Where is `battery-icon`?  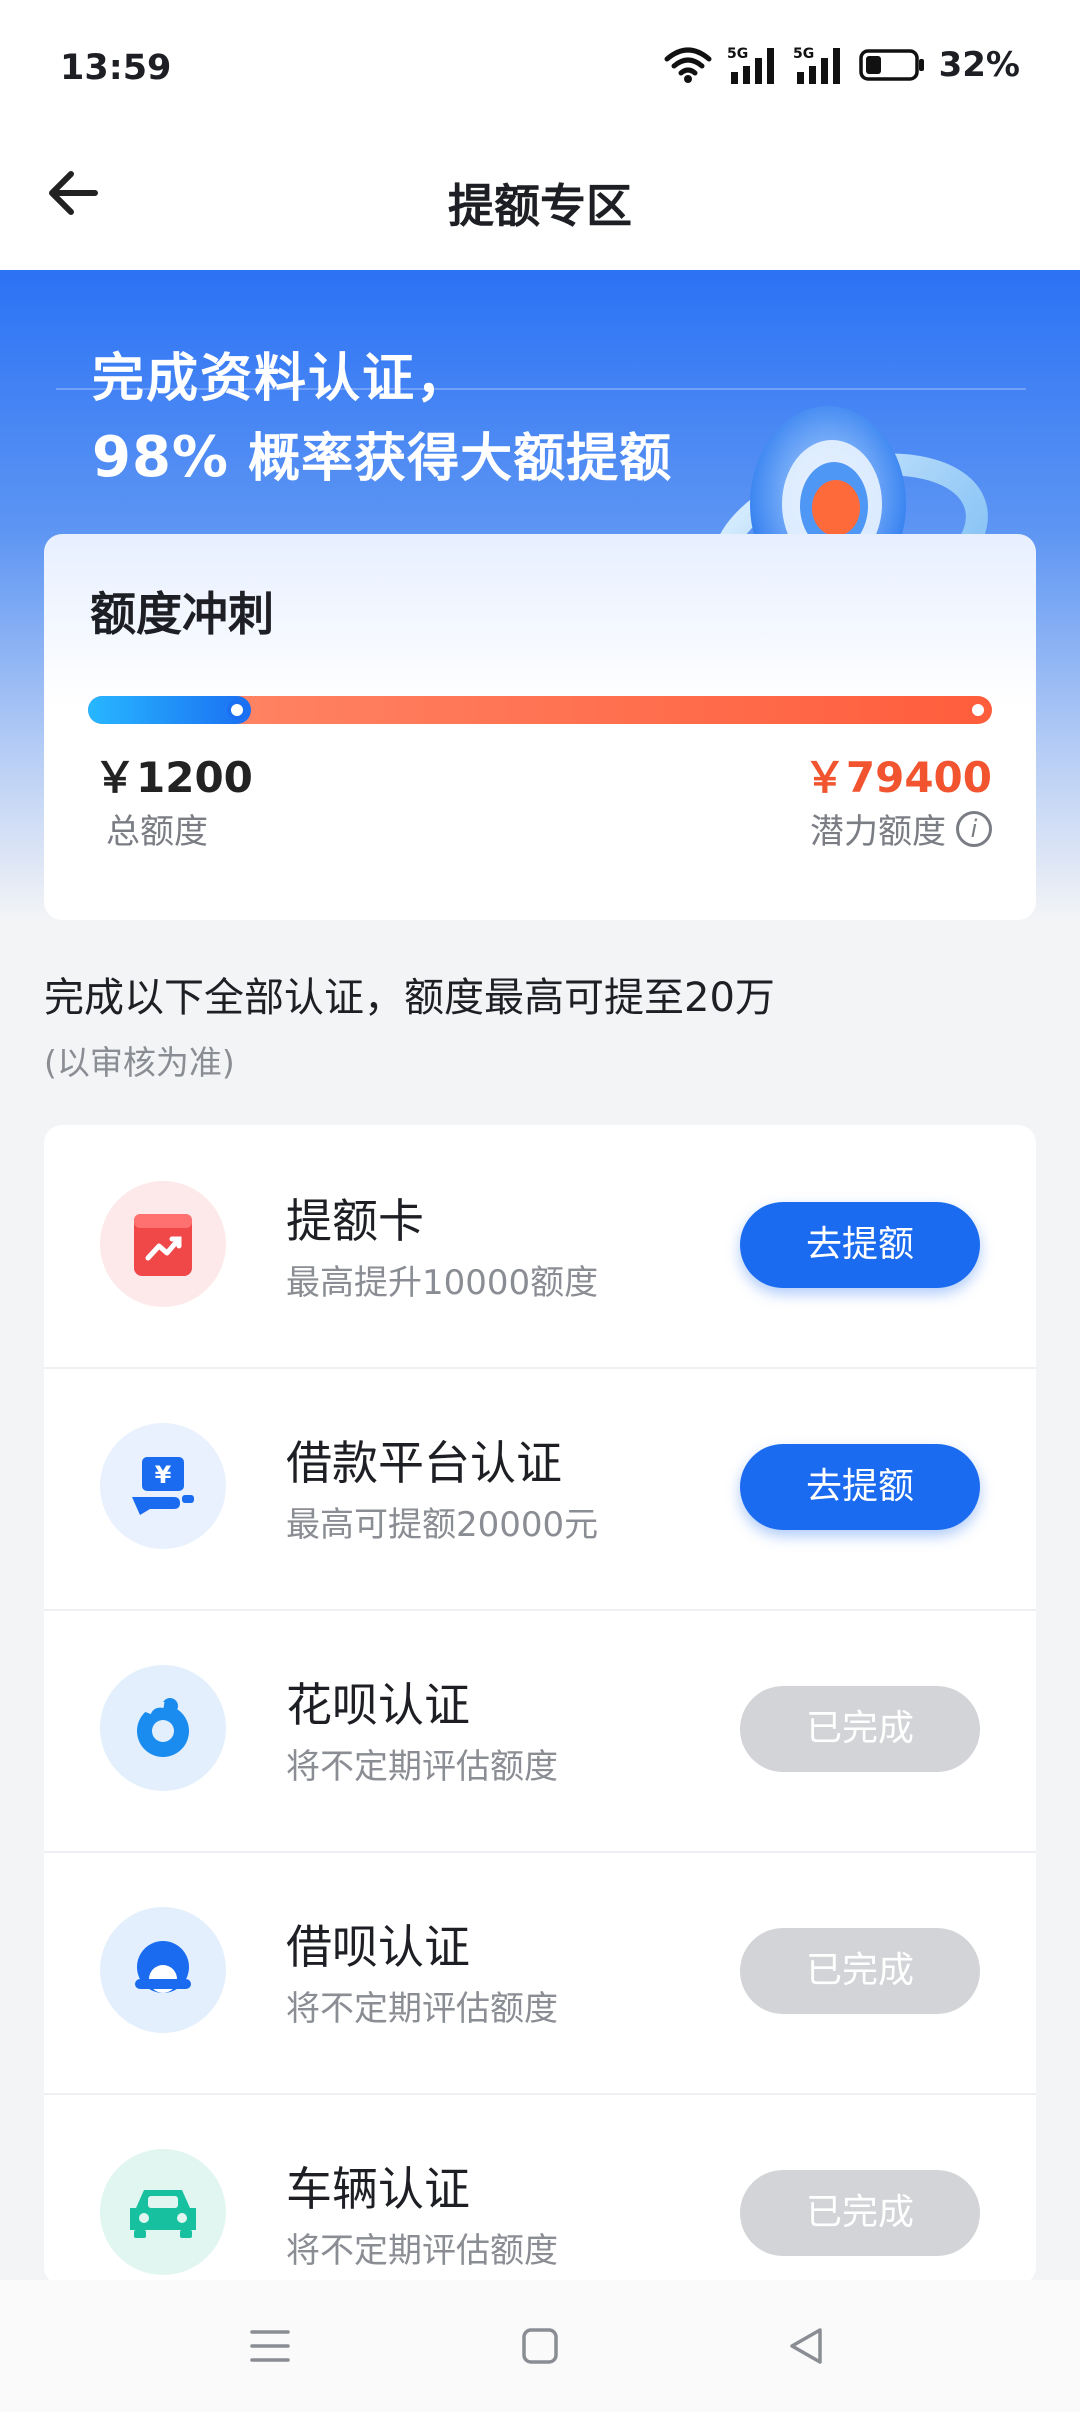
battery-icon is located at coordinates (891, 65).